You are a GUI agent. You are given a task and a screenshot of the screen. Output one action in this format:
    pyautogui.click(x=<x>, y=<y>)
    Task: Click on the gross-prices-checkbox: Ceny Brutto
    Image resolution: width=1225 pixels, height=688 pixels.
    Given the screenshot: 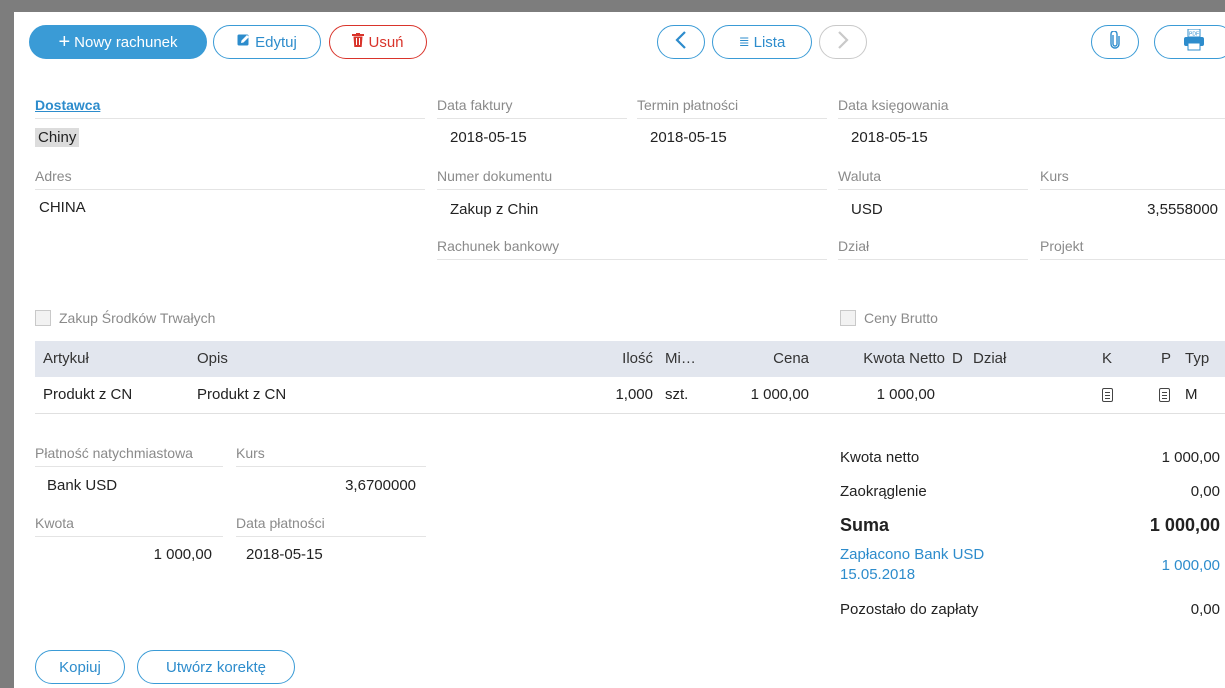 What is the action you would take?
    pyautogui.click(x=889, y=318)
    